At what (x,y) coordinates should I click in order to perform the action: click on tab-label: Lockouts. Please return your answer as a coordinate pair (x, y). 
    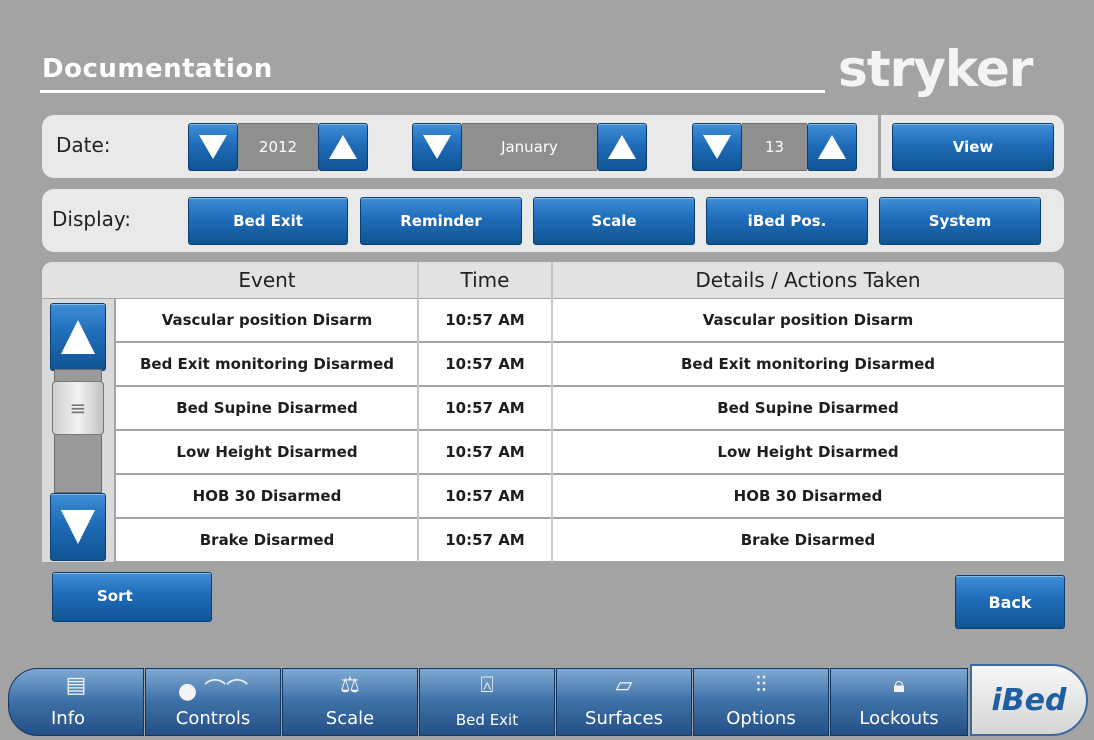
    Looking at the image, I should click on (899, 718).